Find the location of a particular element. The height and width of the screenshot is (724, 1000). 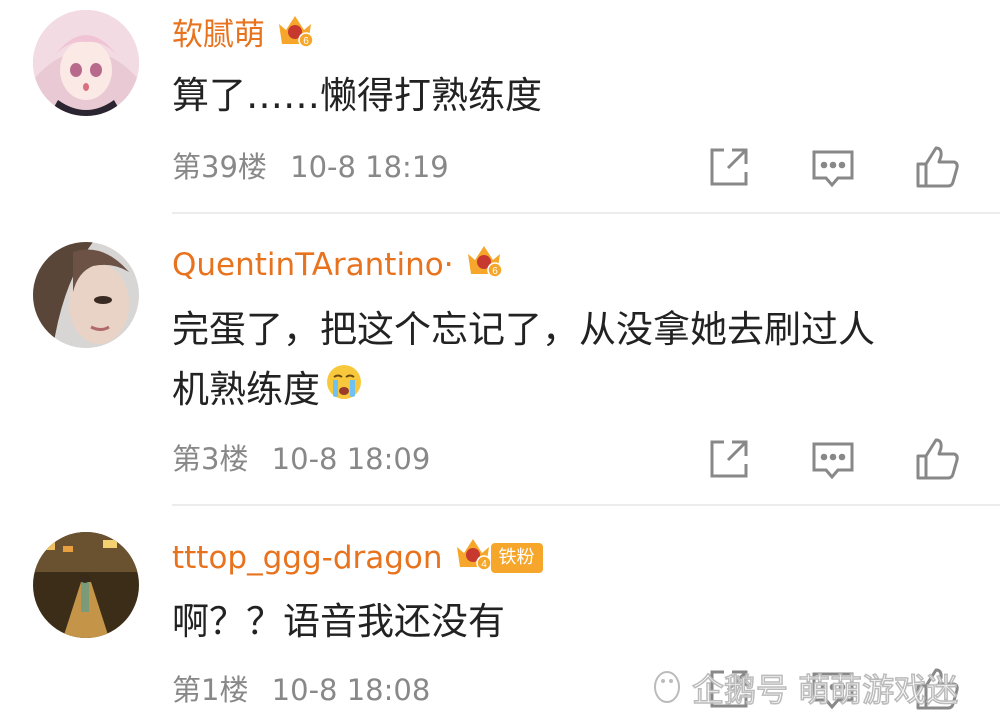

timestamp: 10-8 18:08 is located at coordinates (351, 690).